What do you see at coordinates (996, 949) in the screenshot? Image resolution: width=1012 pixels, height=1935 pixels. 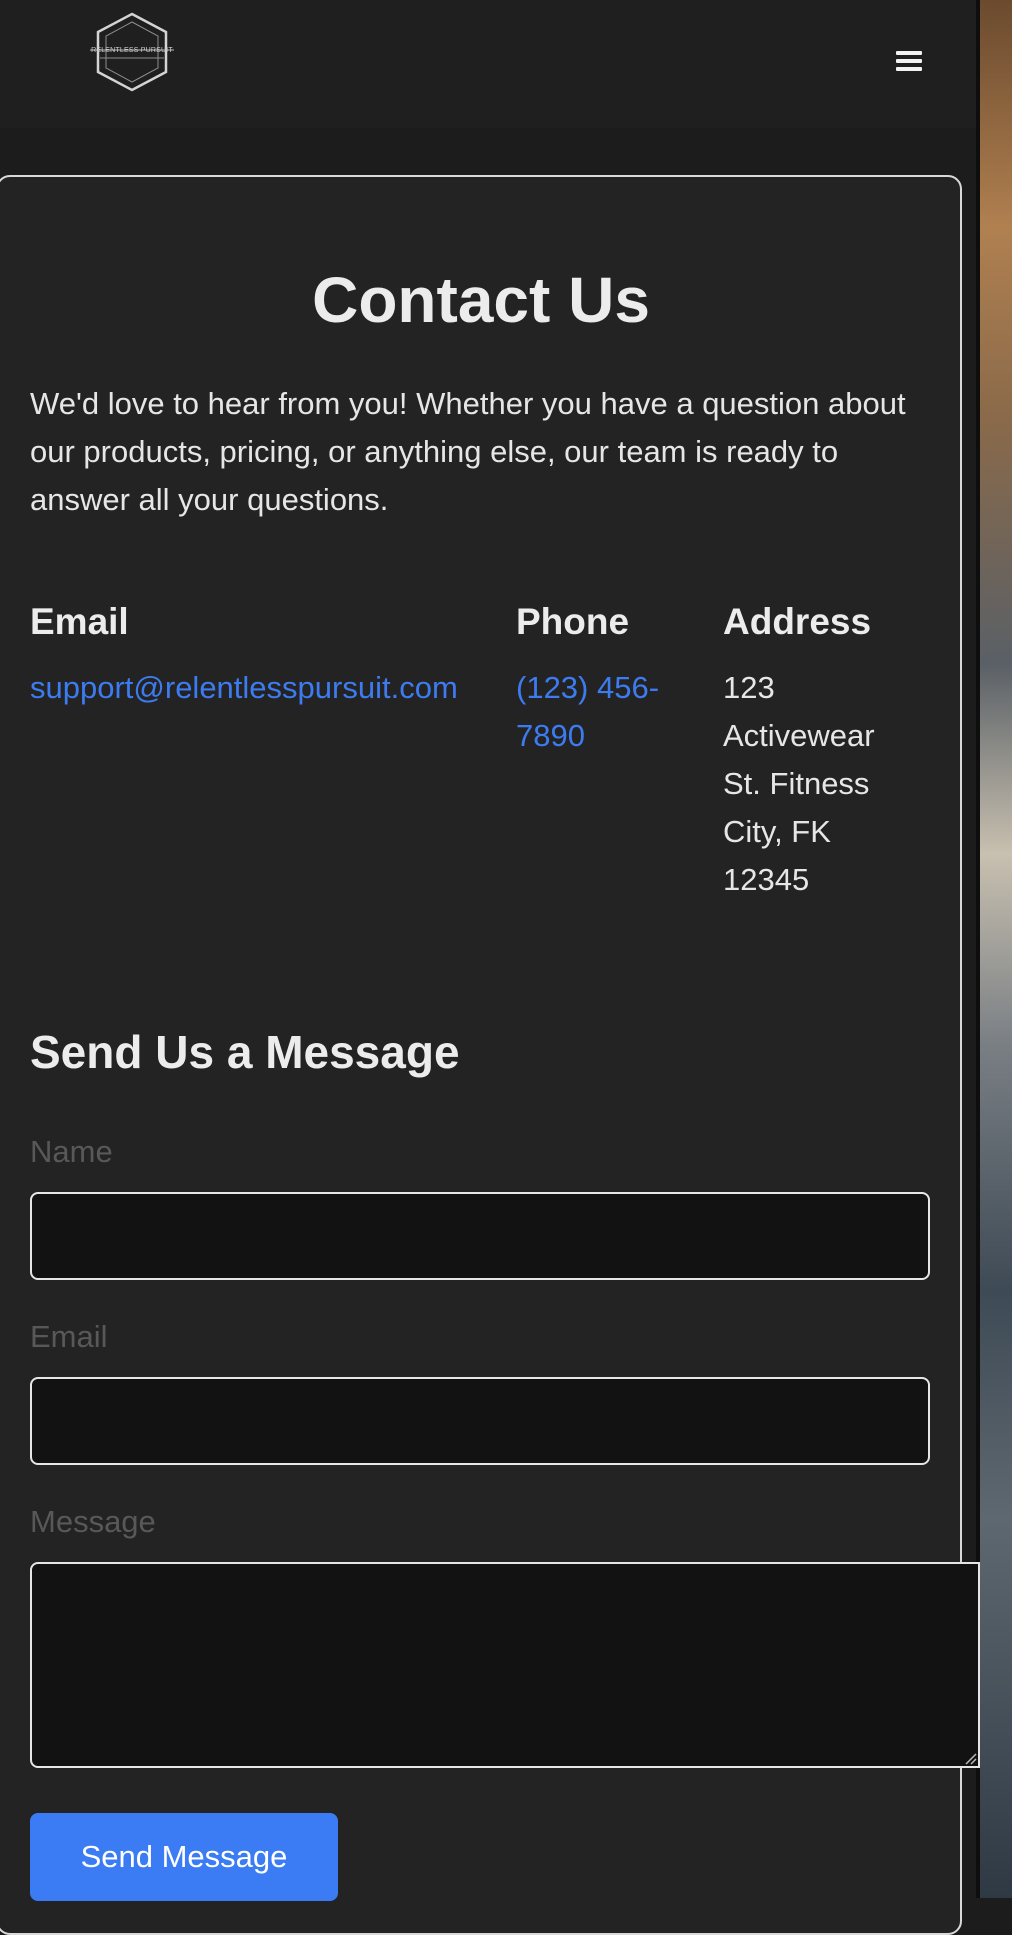 I see `background-image` at bounding box center [996, 949].